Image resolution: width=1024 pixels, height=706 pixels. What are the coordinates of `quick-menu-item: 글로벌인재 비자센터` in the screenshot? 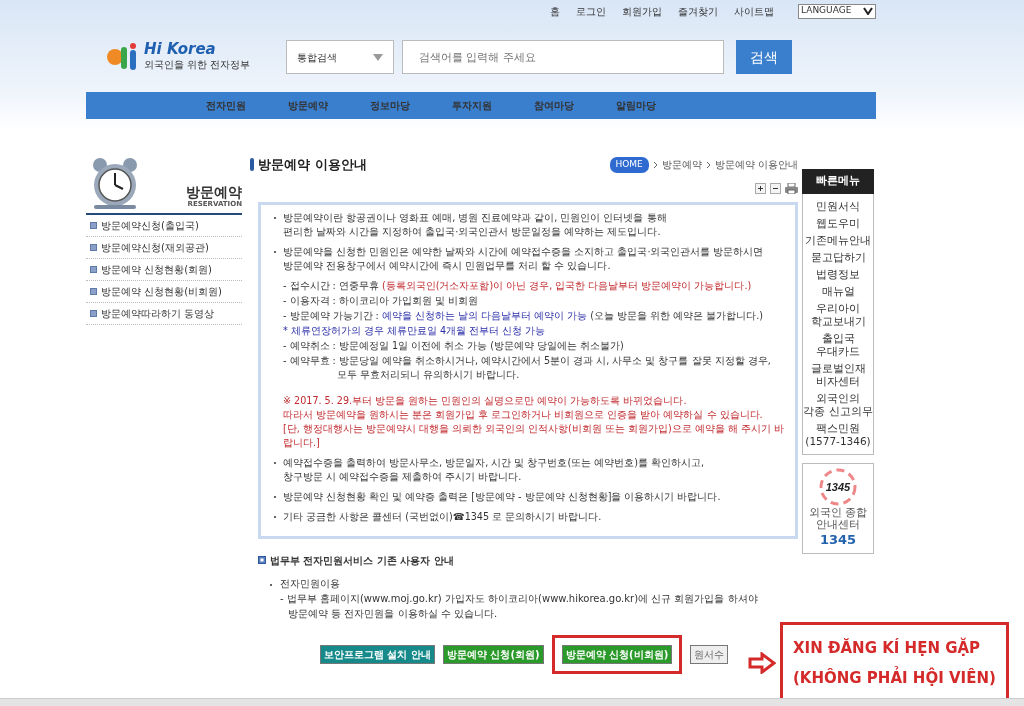 It's located at (838, 374).